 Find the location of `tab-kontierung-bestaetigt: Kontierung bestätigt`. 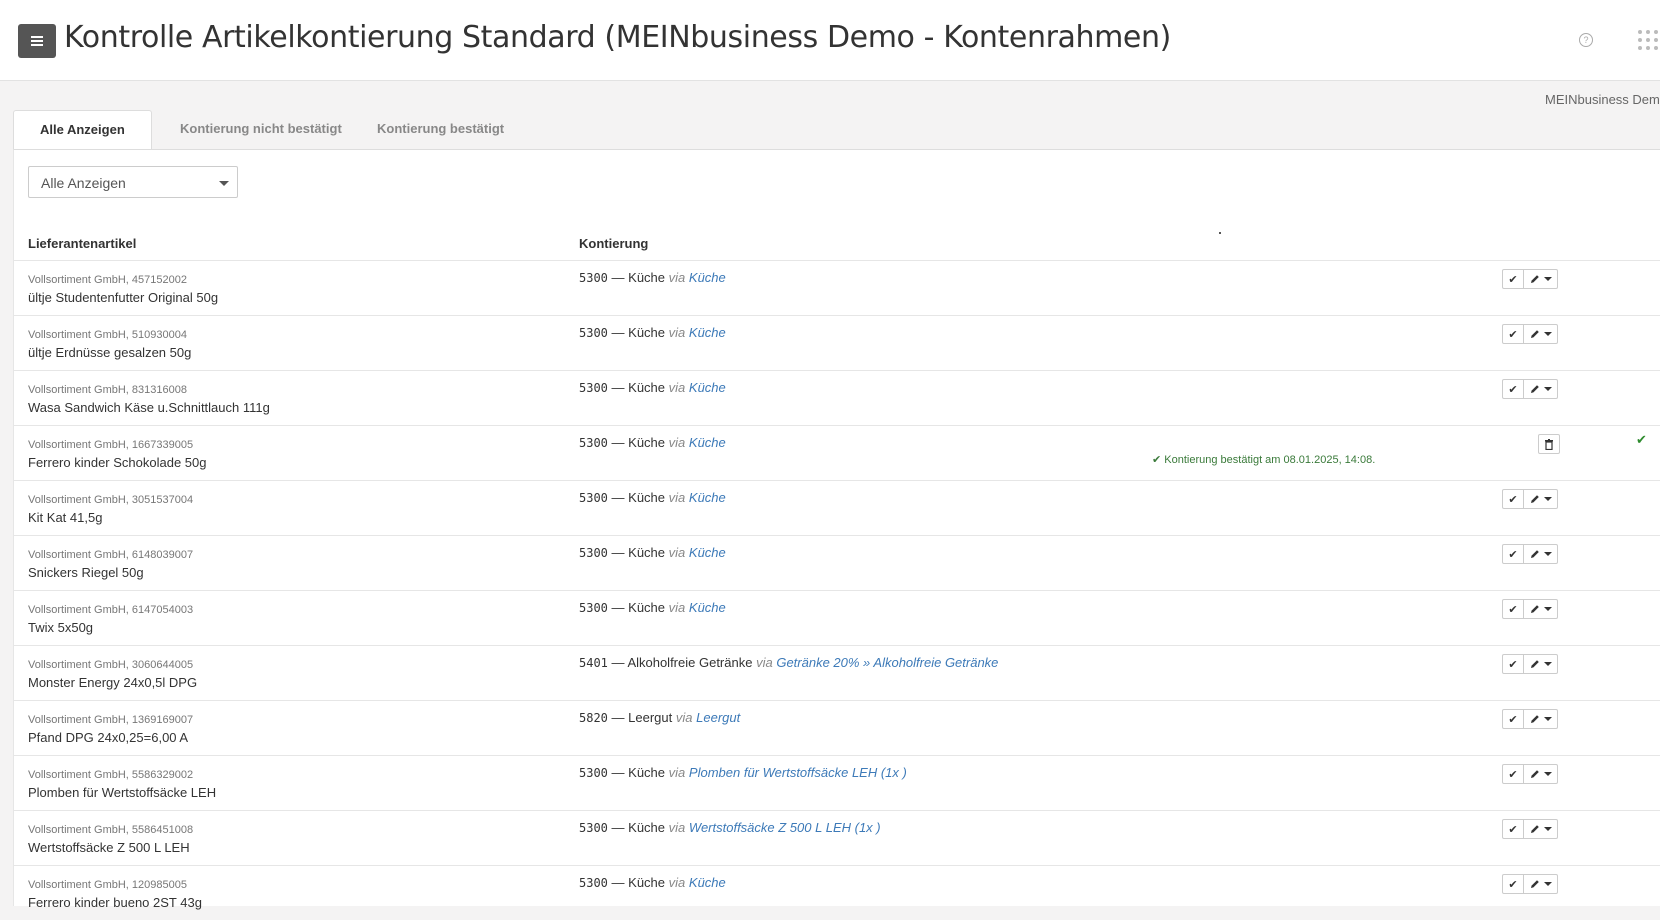

tab-kontierung-bestaetigt: Kontierung bestätigt is located at coordinates (440, 129).